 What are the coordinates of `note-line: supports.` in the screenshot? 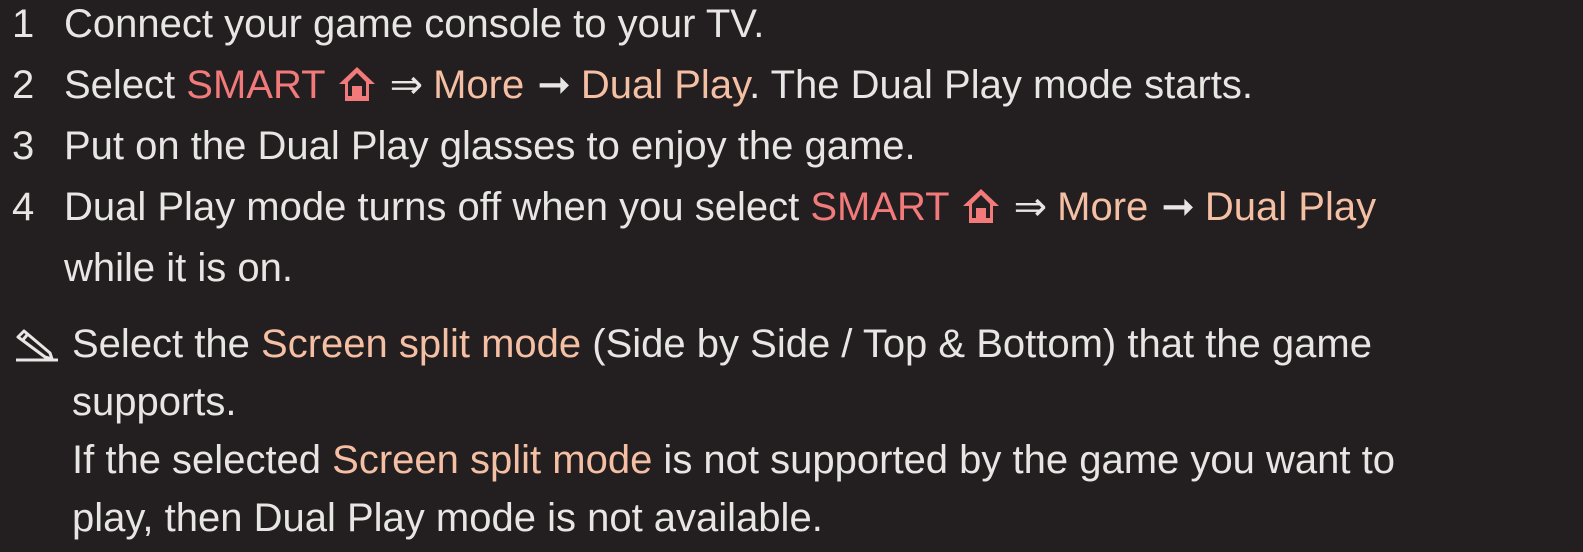 It's located at (154, 402).